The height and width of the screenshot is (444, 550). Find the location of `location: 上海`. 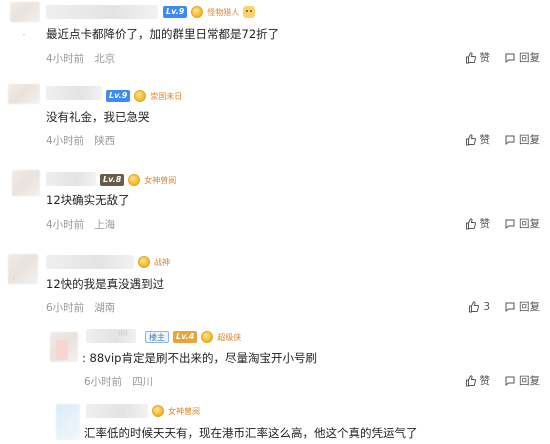

location: 上海 is located at coordinates (105, 225).